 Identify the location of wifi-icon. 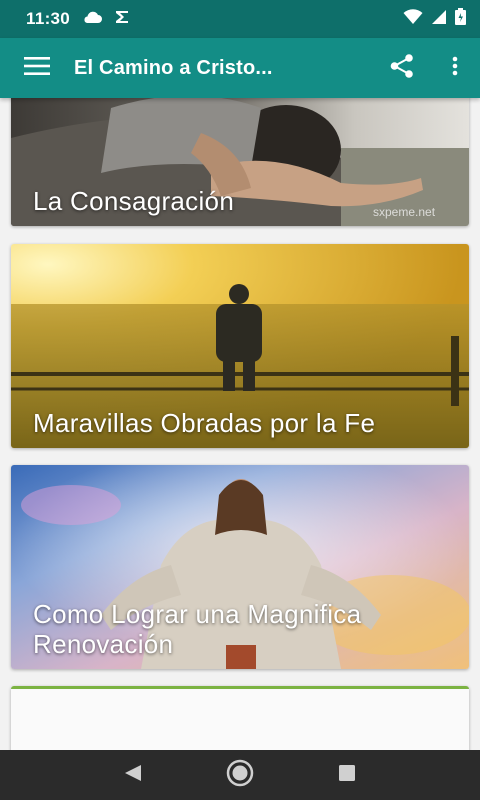
(413, 19).